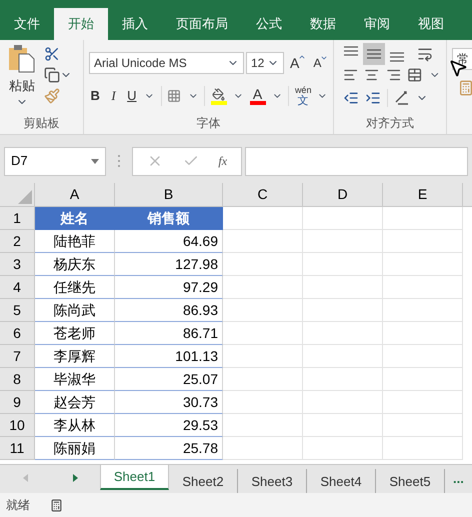 The height and width of the screenshot is (517, 472). I want to click on italic-button: I, so click(113, 96).